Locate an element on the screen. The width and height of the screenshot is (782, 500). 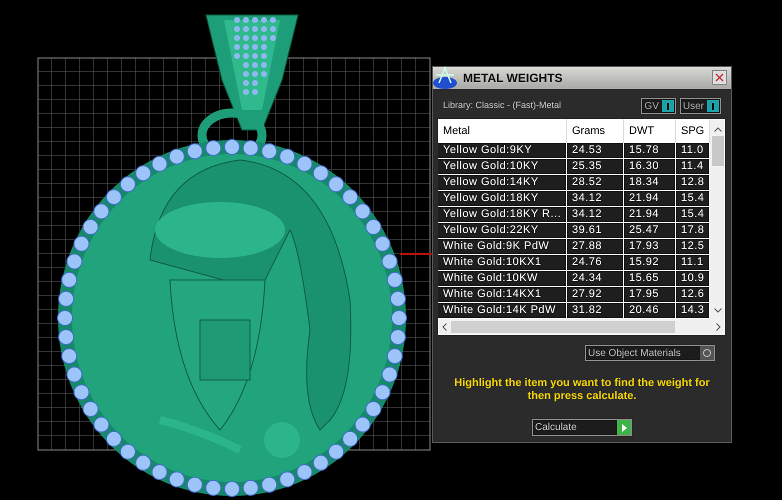
table-cell: White Gold:14K PdW is located at coordinates (502, 311).